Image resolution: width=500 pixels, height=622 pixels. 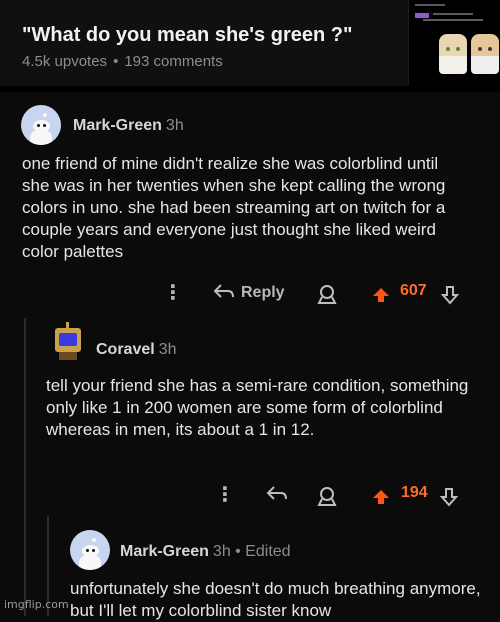 I want to click on vote-count: 194, so click(x=414, y=492).